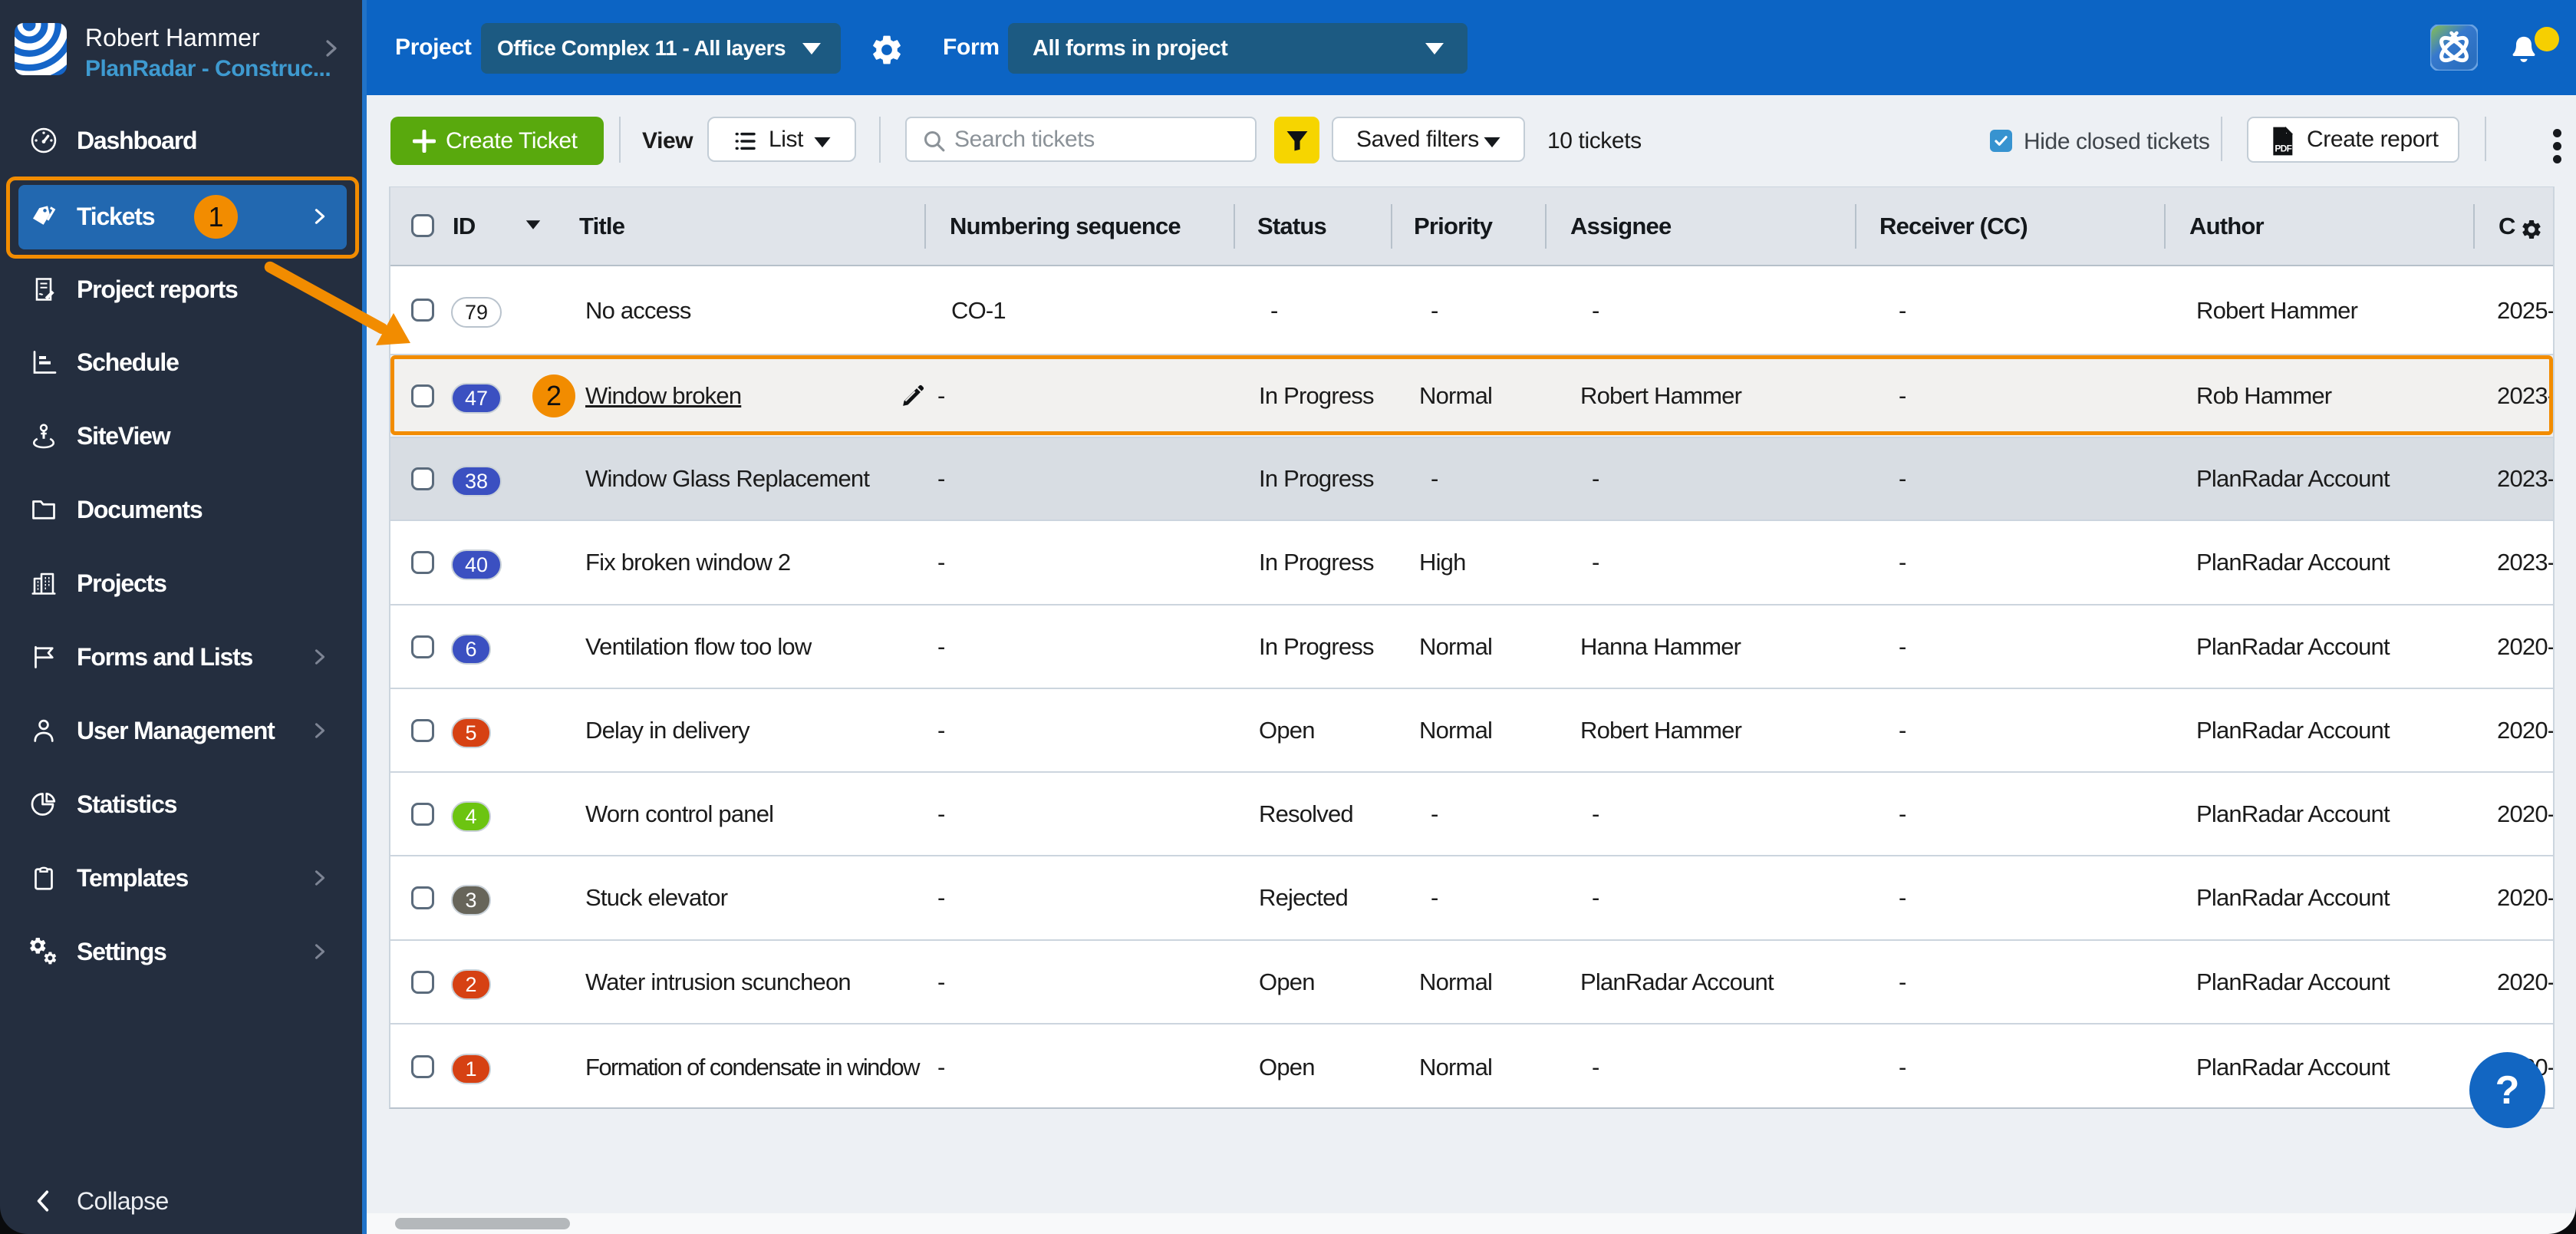 This screenshot has width=2576, height=1234. What do you see at coordinates (2283, 148) in the screenshot?
I see `svg-text: PDF` at bounding box center [2283, 148].